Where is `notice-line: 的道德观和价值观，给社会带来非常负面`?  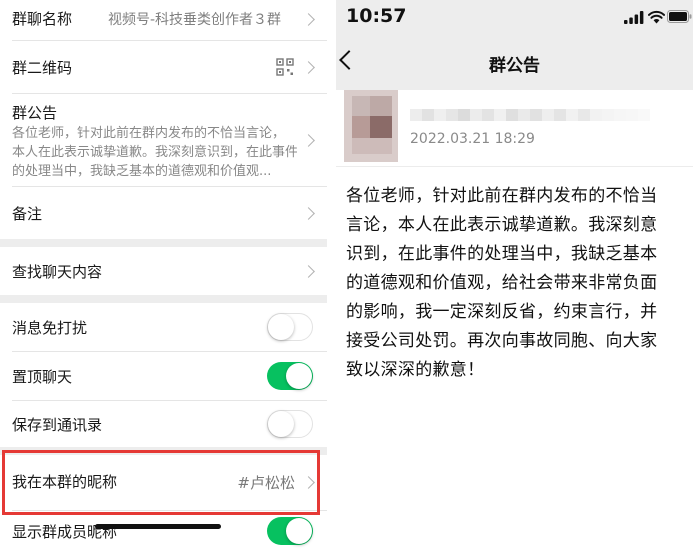 notice-line: 的道德观和价值观，给社会带来非常负面 is located at coordinates (502, 283).